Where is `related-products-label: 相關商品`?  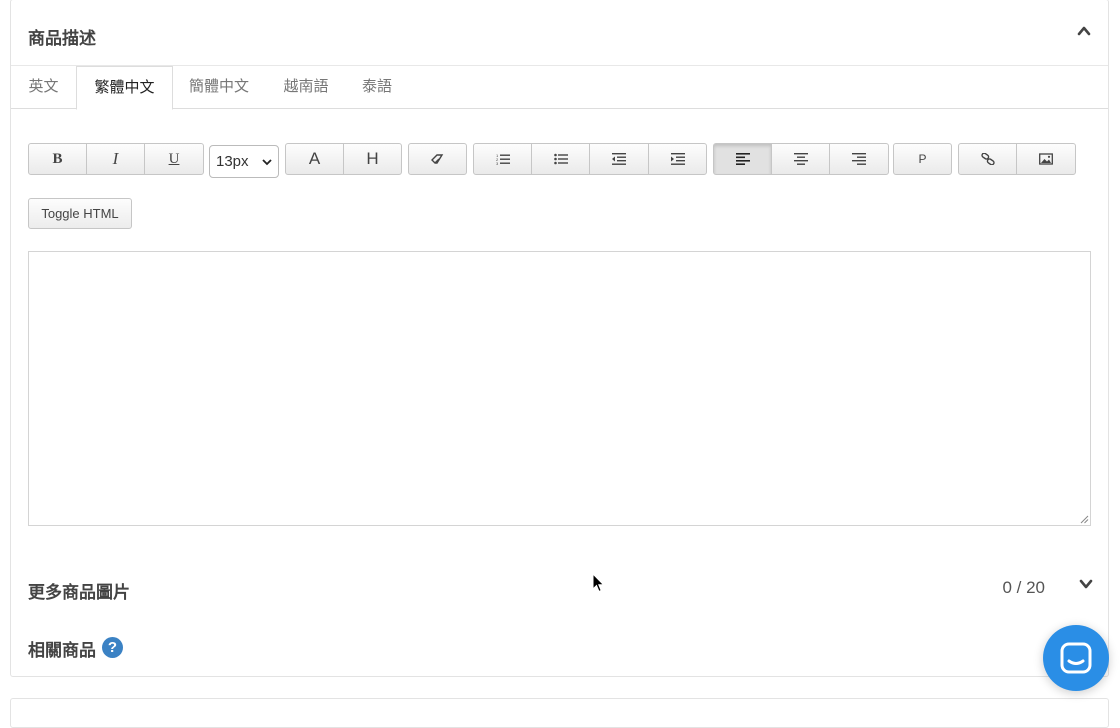
related-products-label: 相關商品 is located at coordinates (62, 650).